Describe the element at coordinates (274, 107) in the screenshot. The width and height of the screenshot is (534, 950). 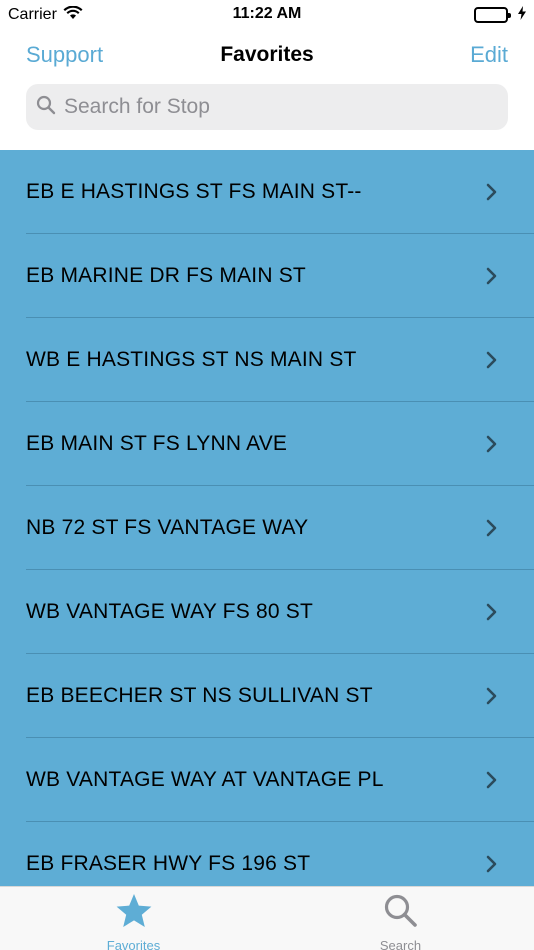
I see `search-input` at that location.